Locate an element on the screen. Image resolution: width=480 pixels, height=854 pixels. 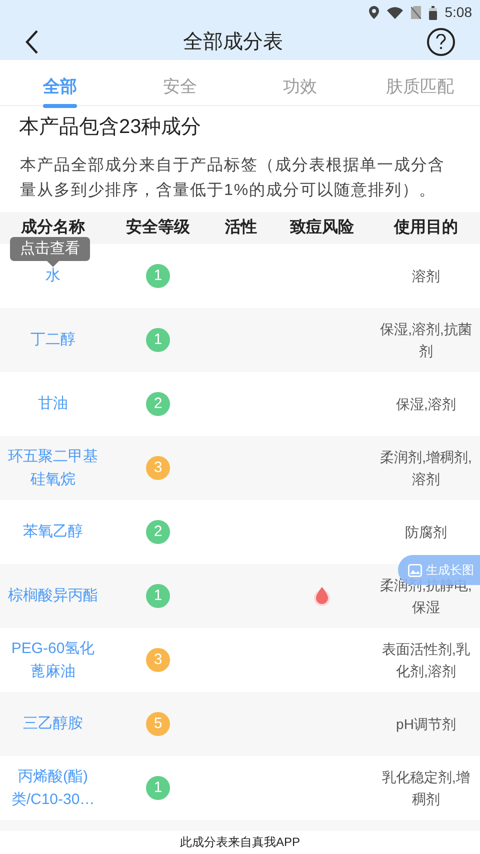
purpose-text: 保湿,溶剂 is located at coordinates (426, 404).